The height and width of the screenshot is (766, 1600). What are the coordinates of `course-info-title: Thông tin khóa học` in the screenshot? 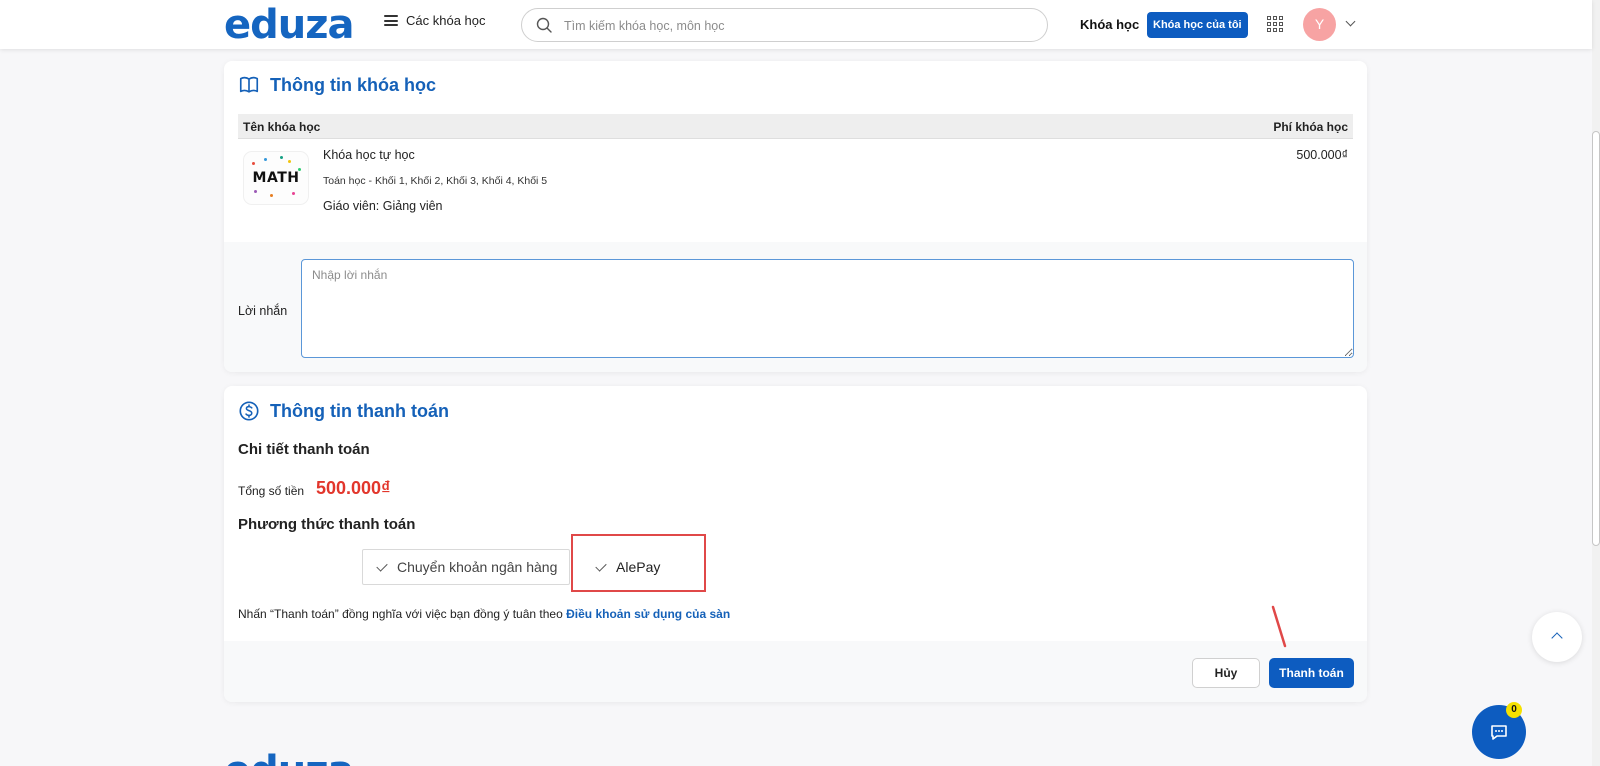 It's located at (337, 85).